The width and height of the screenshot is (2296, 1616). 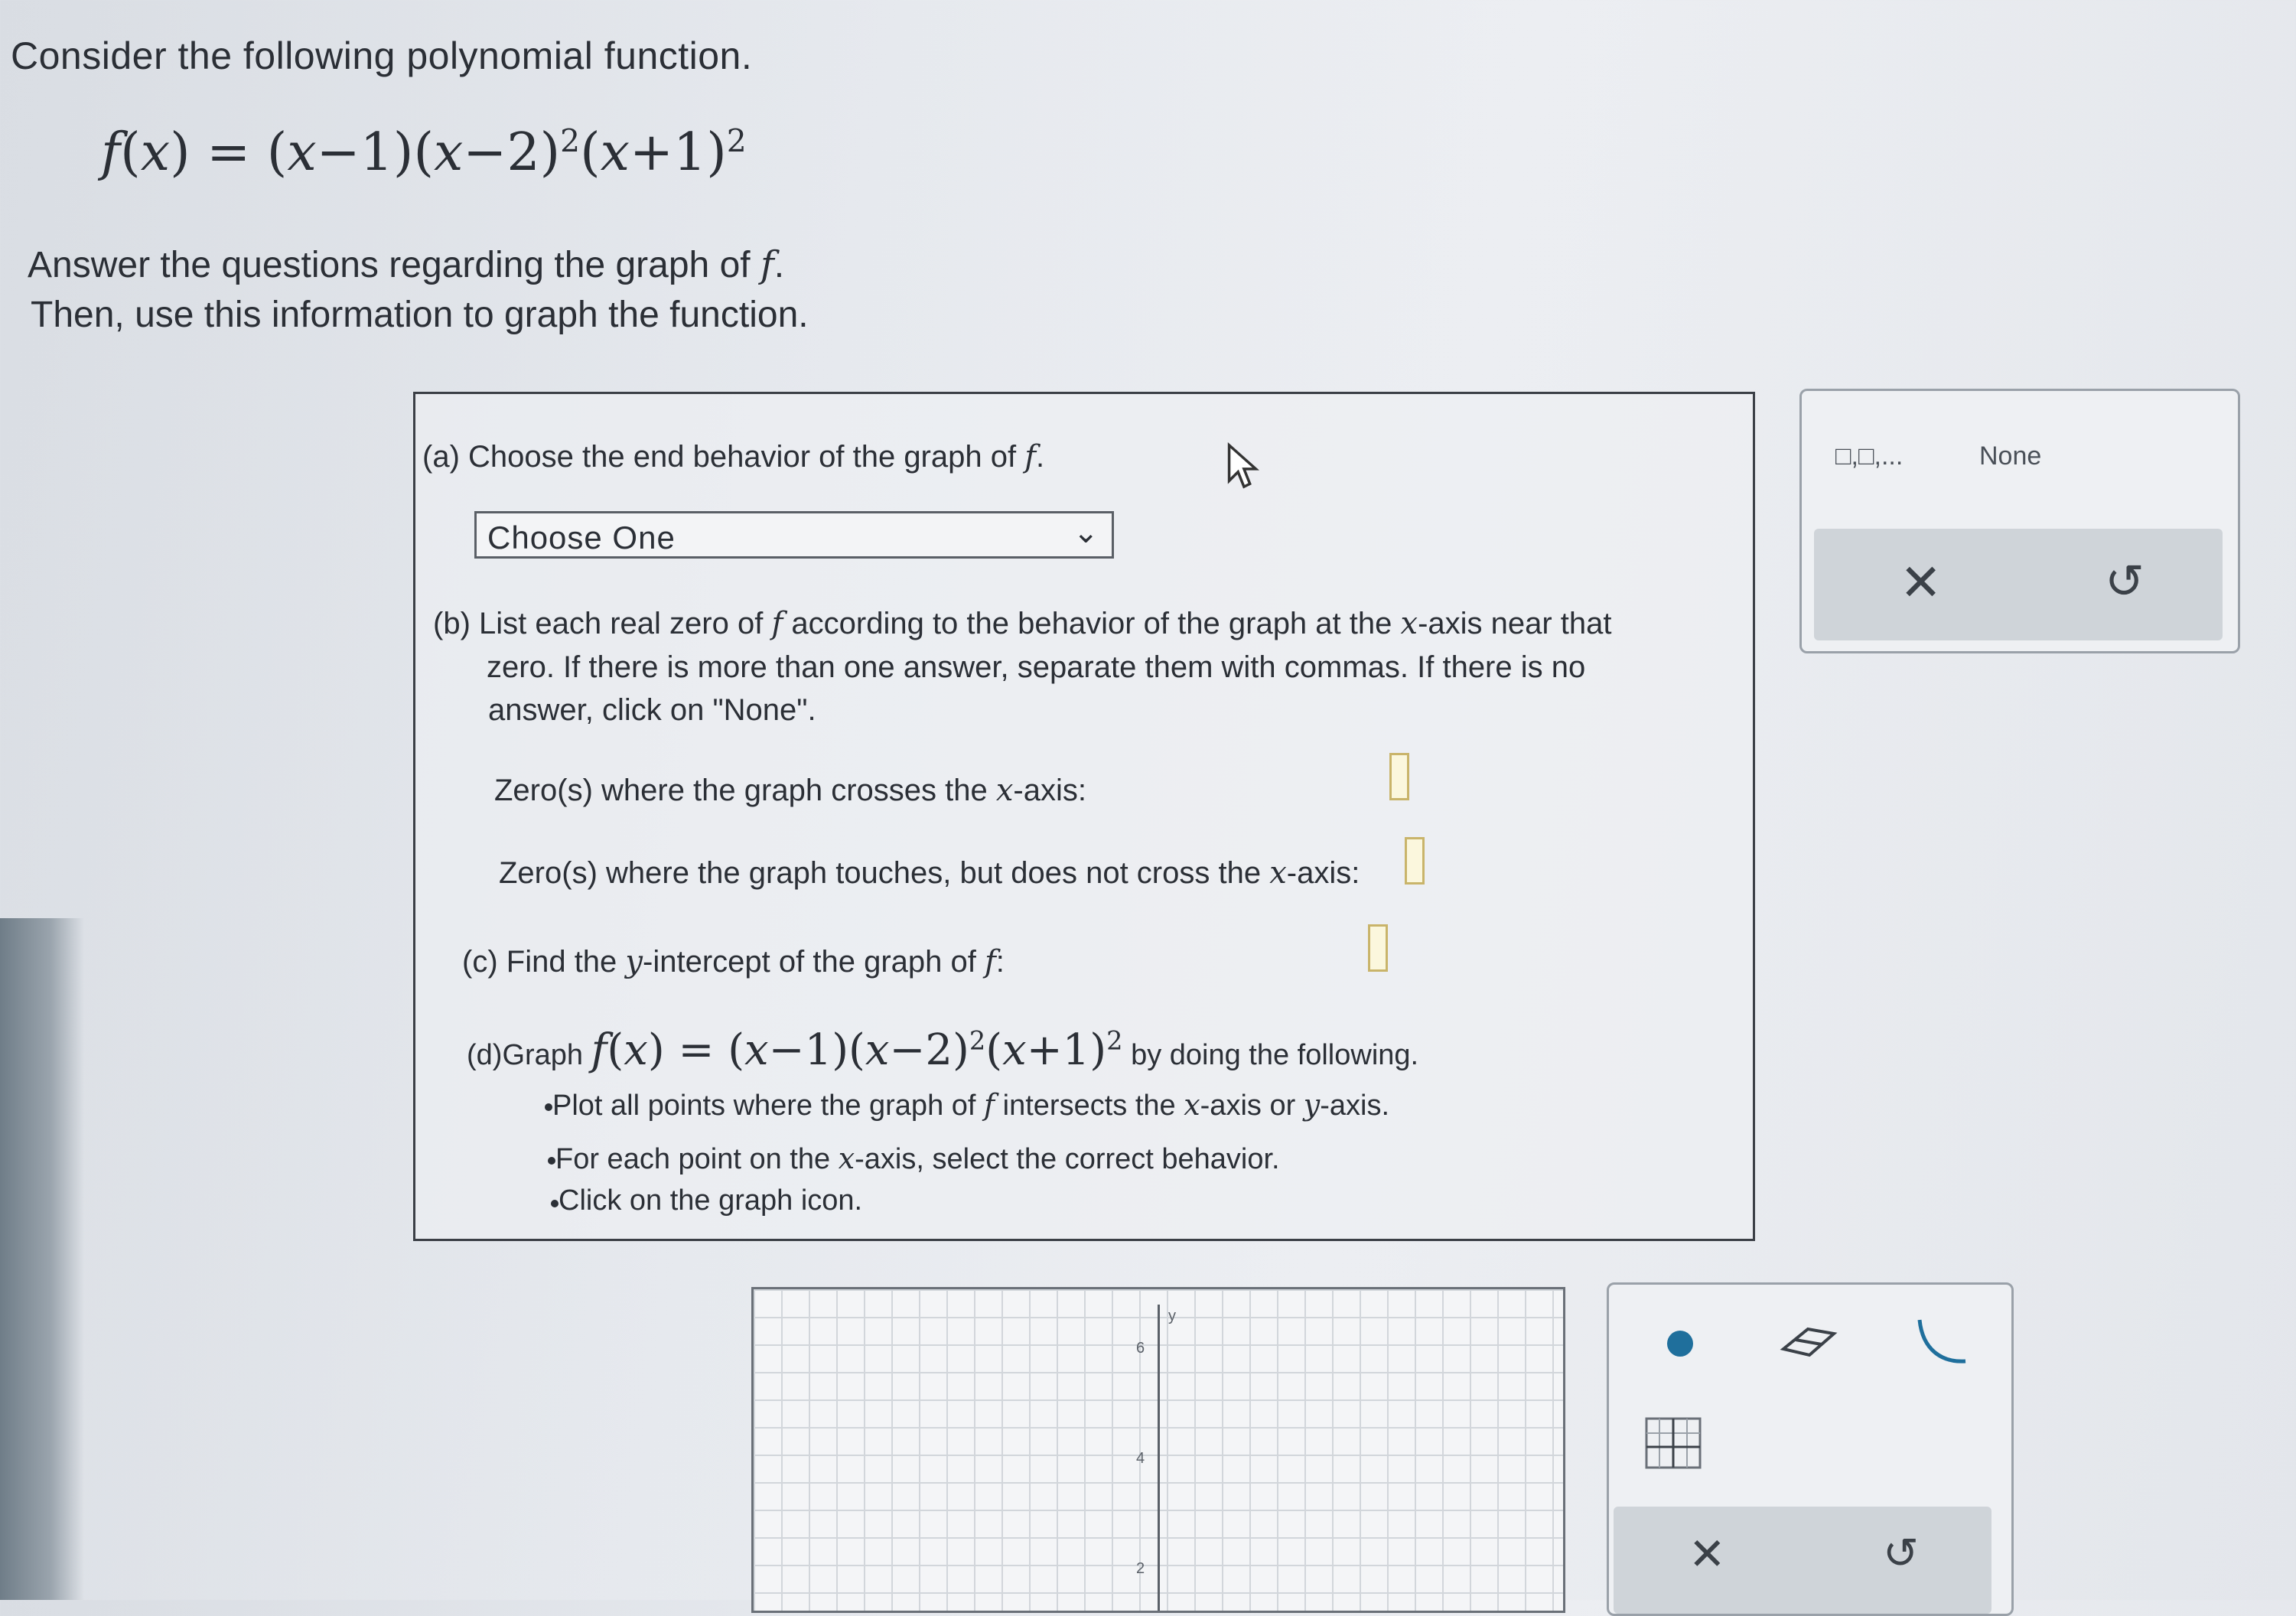 I want to click on graph-canvas: y 6 4 2, so click(x=1158, y=1450).